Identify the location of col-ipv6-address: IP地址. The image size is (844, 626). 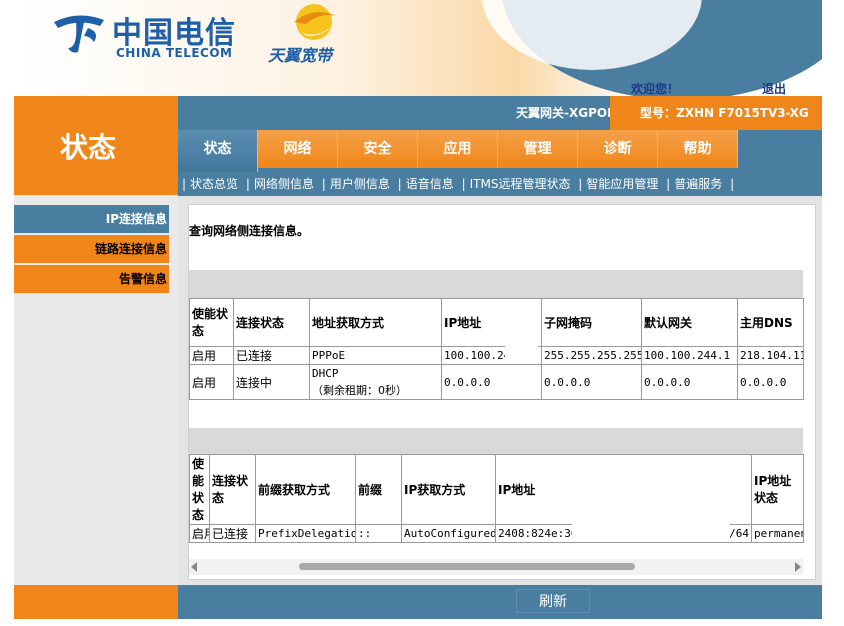
(623, 489).